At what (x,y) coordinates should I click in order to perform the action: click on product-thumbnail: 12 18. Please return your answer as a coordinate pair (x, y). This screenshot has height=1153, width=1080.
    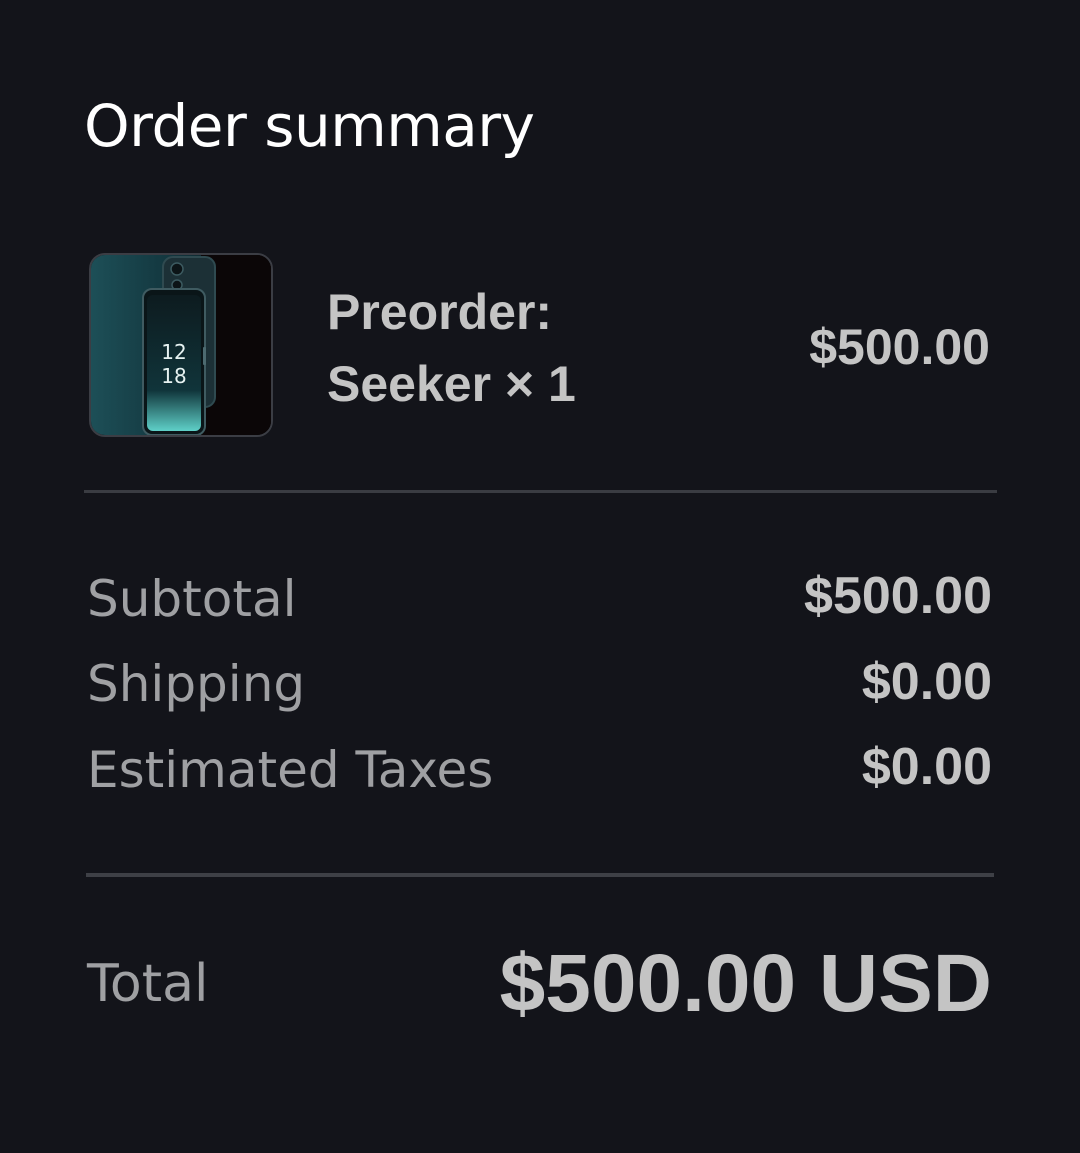
    Looking at the image, I should click on (181, 345).